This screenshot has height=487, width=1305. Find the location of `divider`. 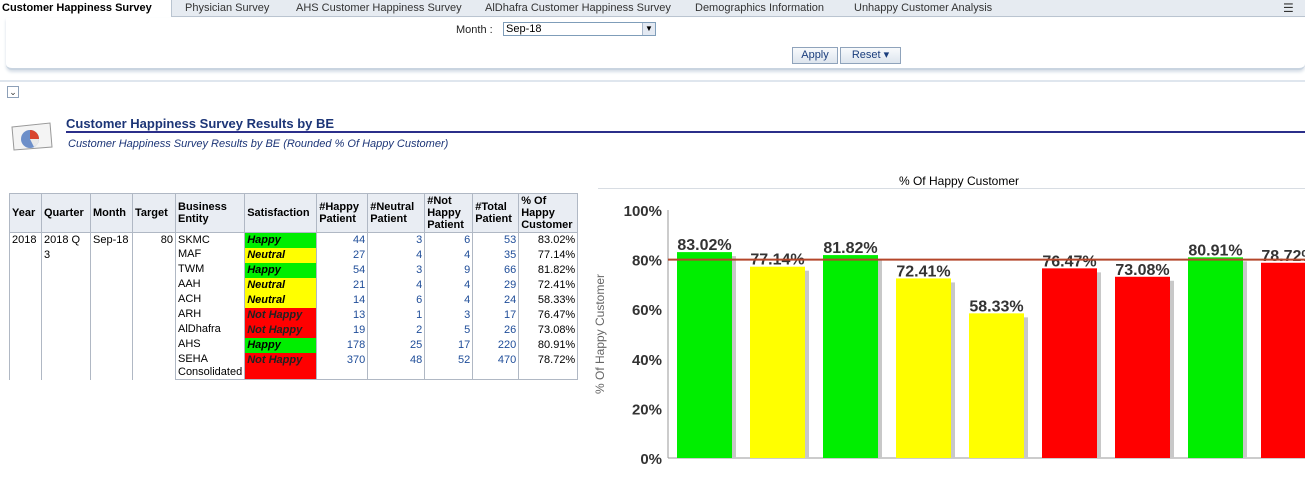

divider is located at coordinates (652, 81).